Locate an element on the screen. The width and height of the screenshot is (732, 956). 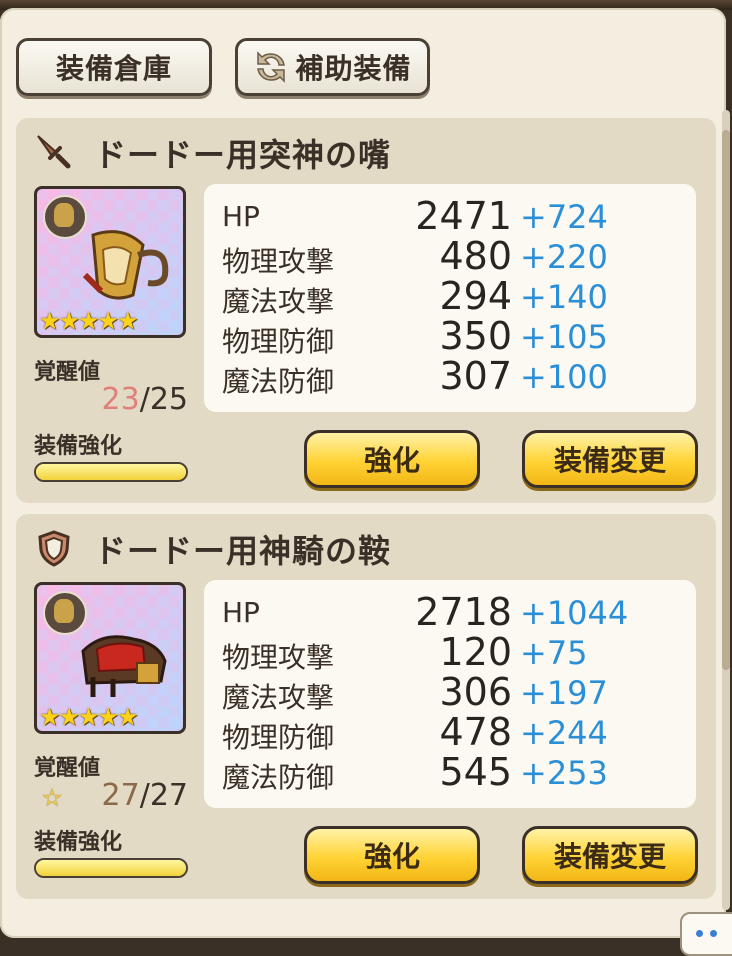
stat-value: 306 is located at coordinates (475, 692).